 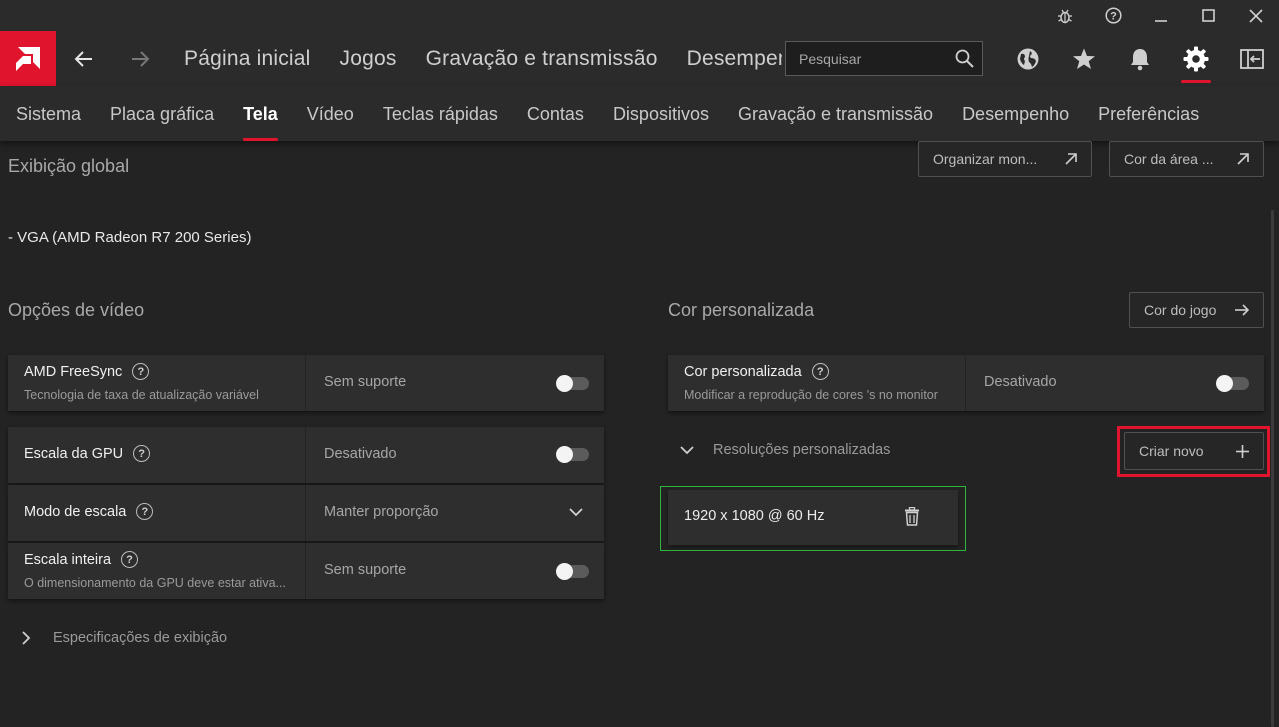 What do you see at coordinates (365, 382) in the screenshot?
I see `freesync-value: Sem suporte` at bounding box center [365, 382].